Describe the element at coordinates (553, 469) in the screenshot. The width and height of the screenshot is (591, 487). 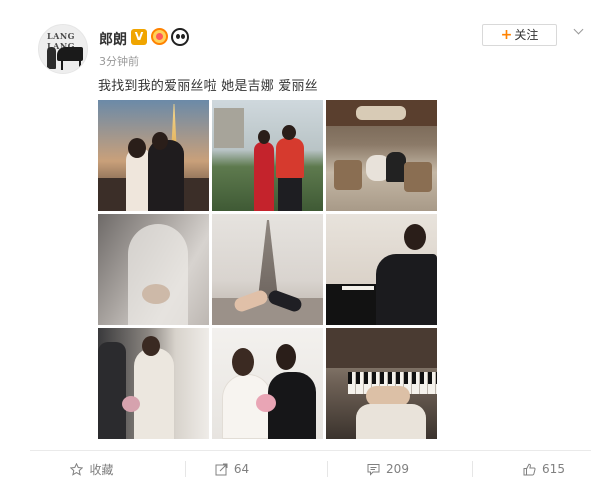
I see `like-count: 615` at that location.